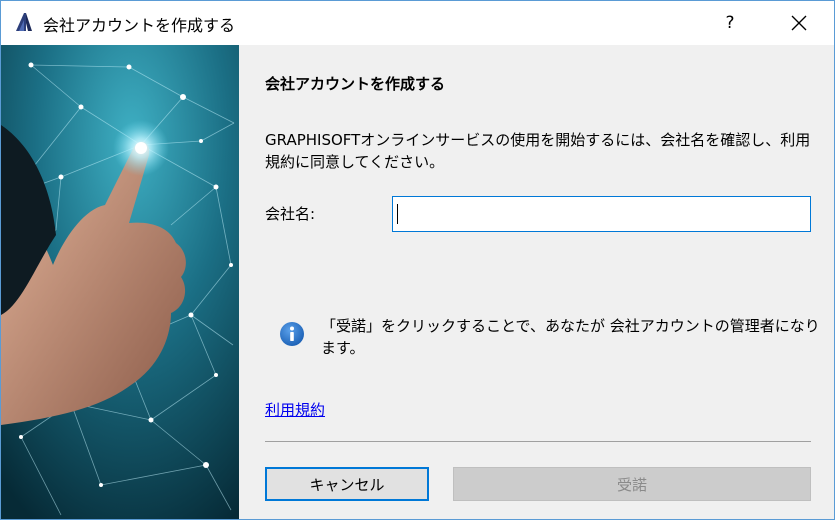  Describe the element at coordinates (139, 25) in the screenshot. I see `window-title: 会社アカウントを作成する` at that location.